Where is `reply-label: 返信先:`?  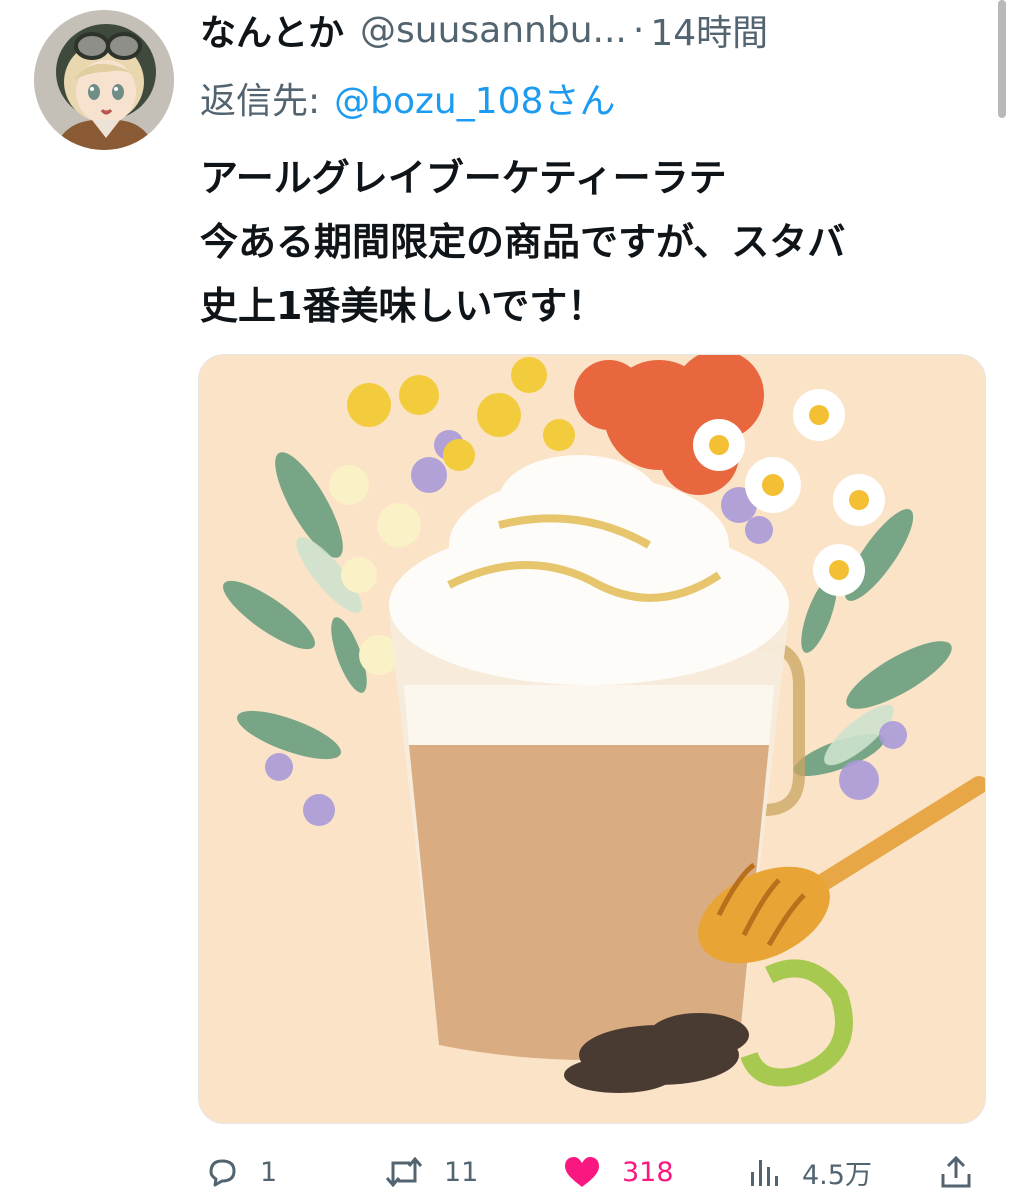 reply-label: 返信先: is located at coordinates (260, 101).